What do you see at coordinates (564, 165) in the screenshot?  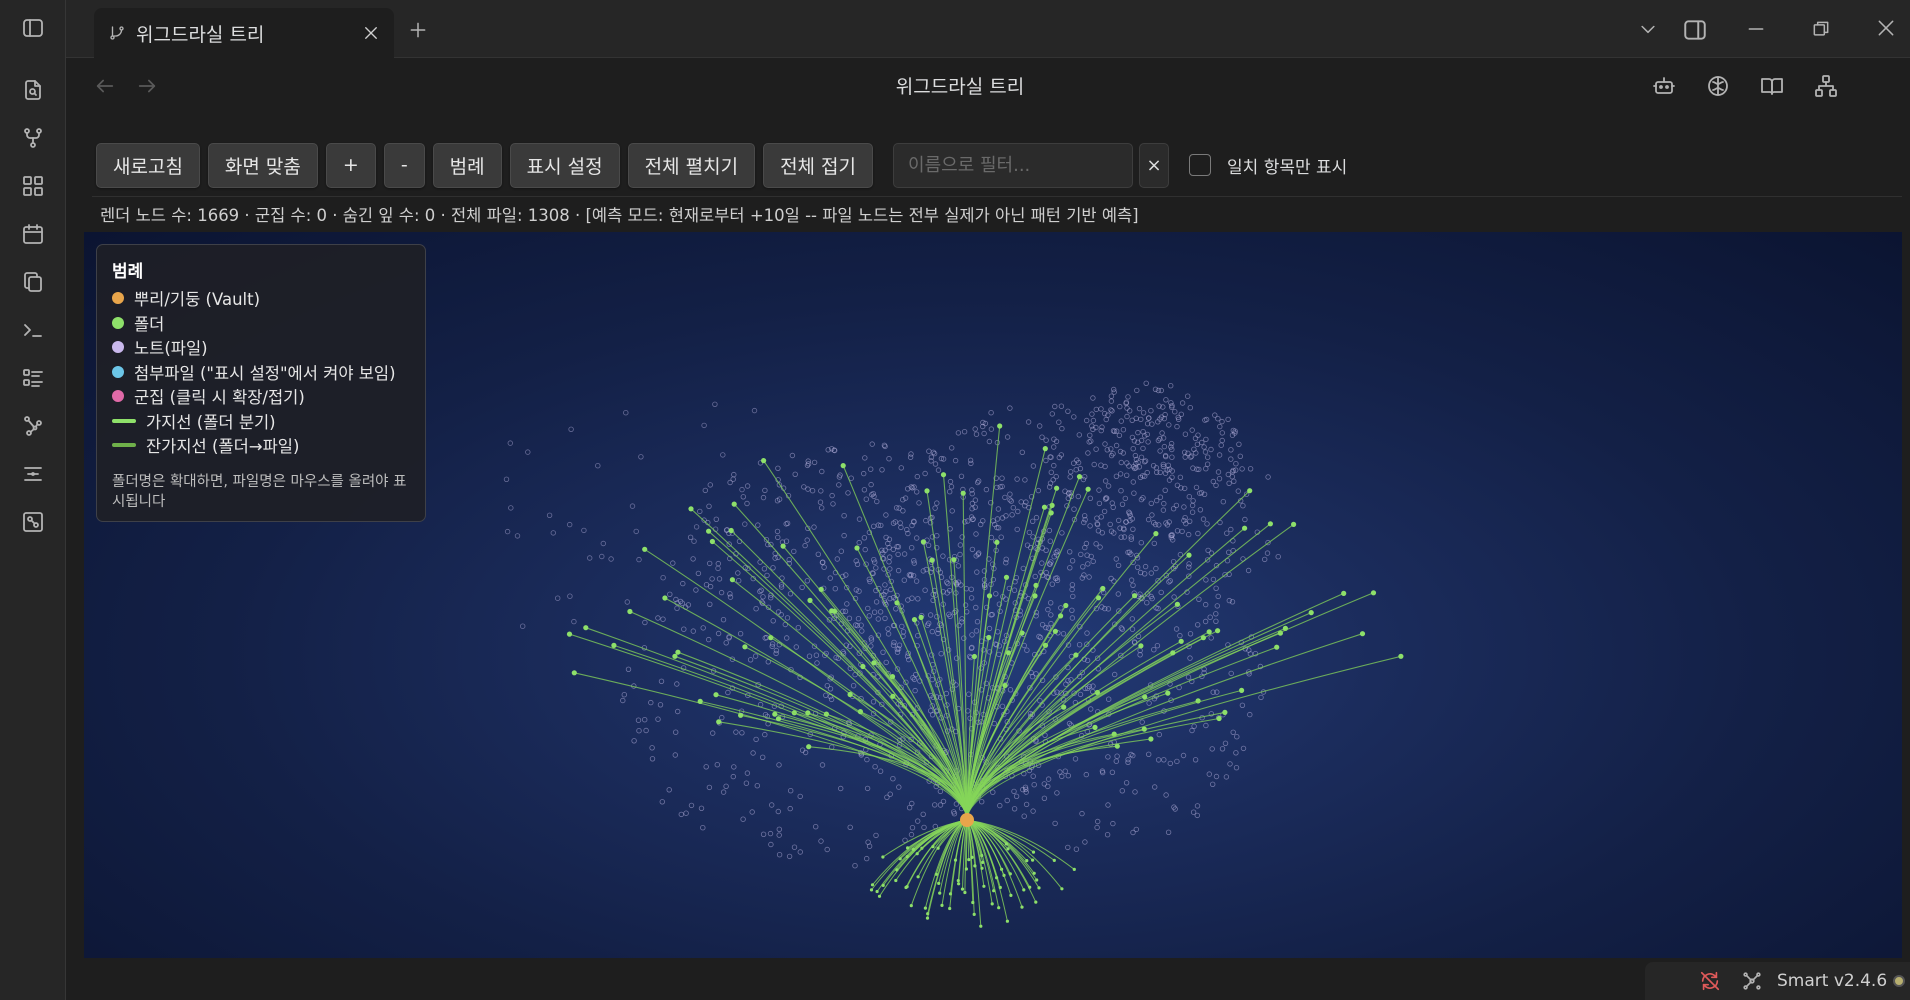 I see `display-settings-button: 표시 설정` at bounding box center [564, 165].